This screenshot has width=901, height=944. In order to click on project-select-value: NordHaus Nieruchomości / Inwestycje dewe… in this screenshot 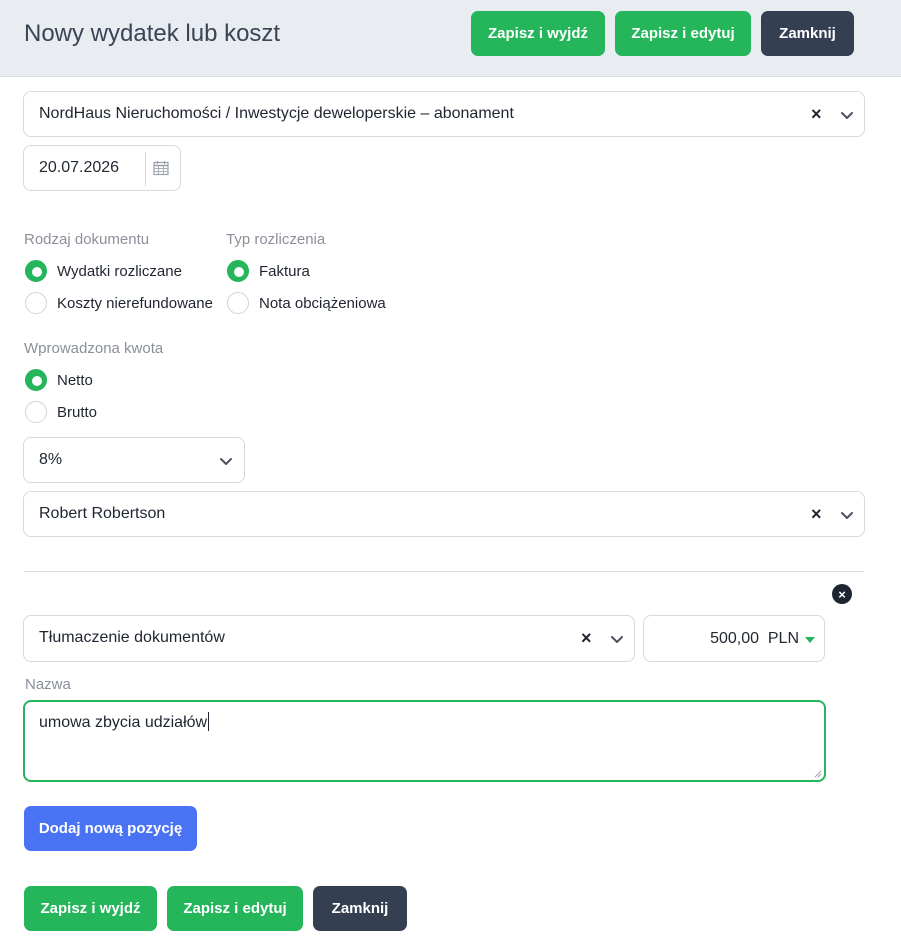, I will do `click(276, 113)`.